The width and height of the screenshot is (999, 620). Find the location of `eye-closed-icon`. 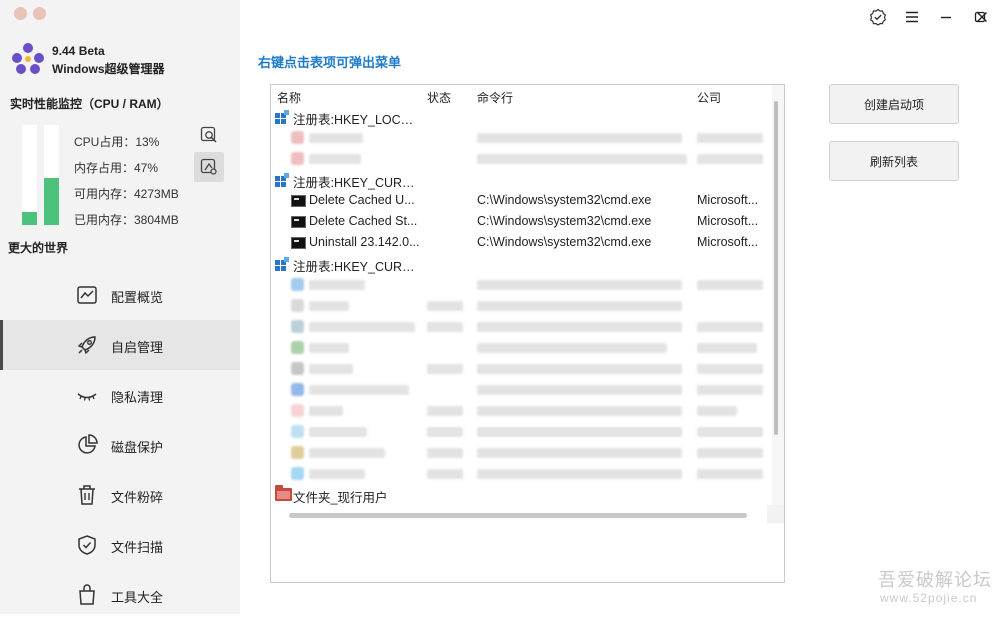

eye-closed-icon is located at coordinates (87, 397).